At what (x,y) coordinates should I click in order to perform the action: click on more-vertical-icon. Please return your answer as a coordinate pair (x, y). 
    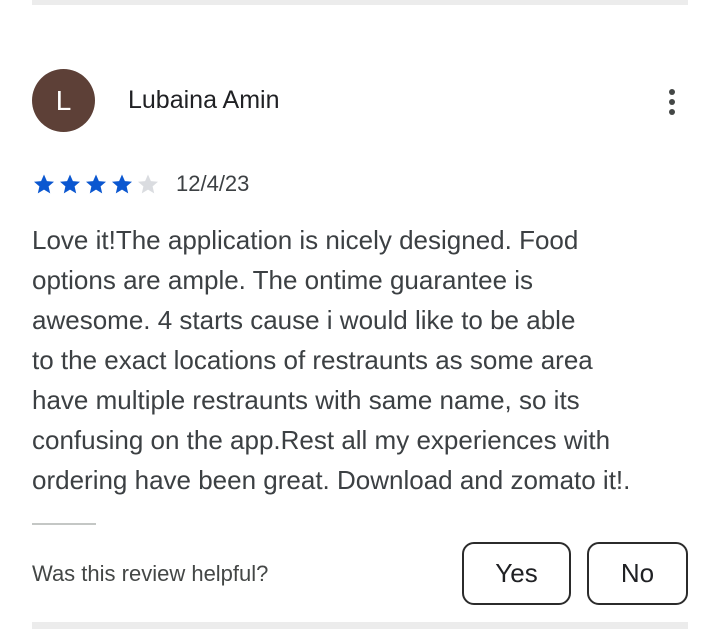
    Looking at the image, I should click on (672, 102).